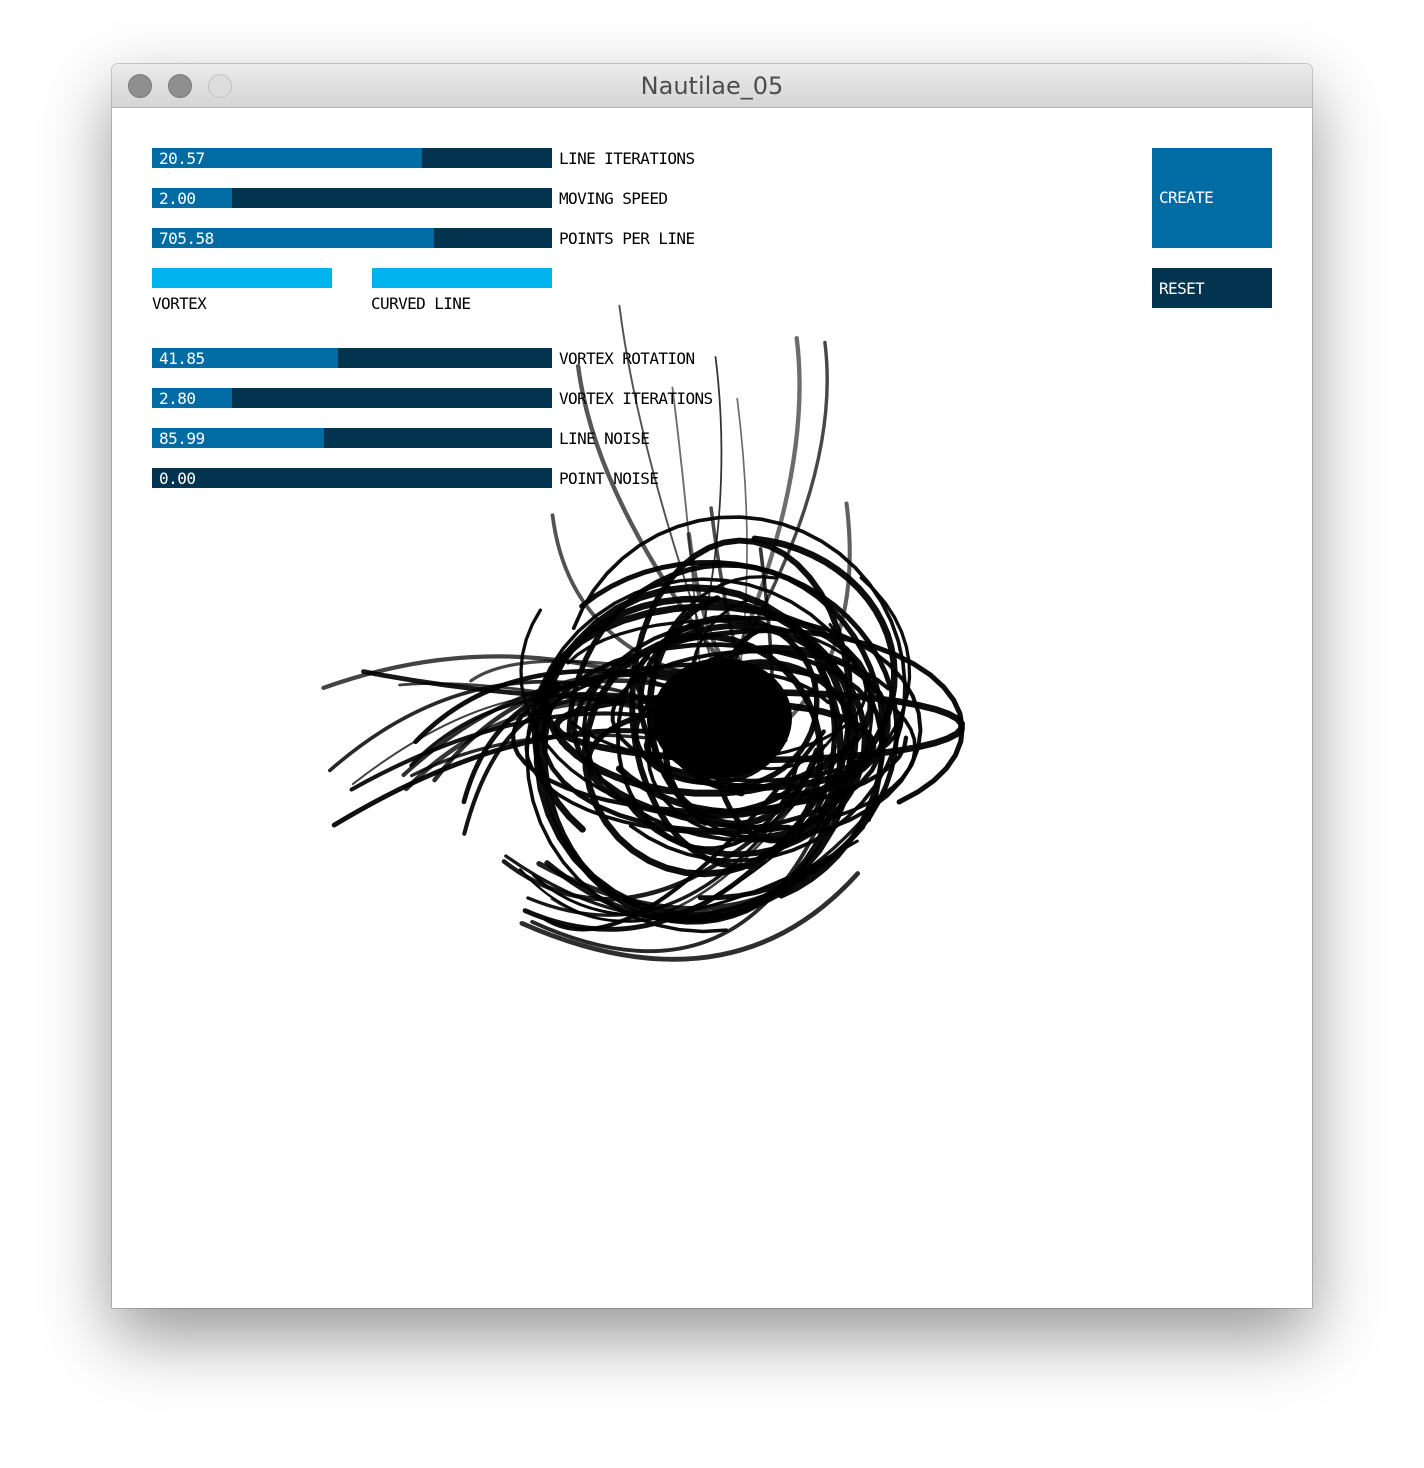  What do you see at coordinates (352, 438) in the screenshot?
I see `line-noise-slider: 85.99` at bounding box center [352, 438].